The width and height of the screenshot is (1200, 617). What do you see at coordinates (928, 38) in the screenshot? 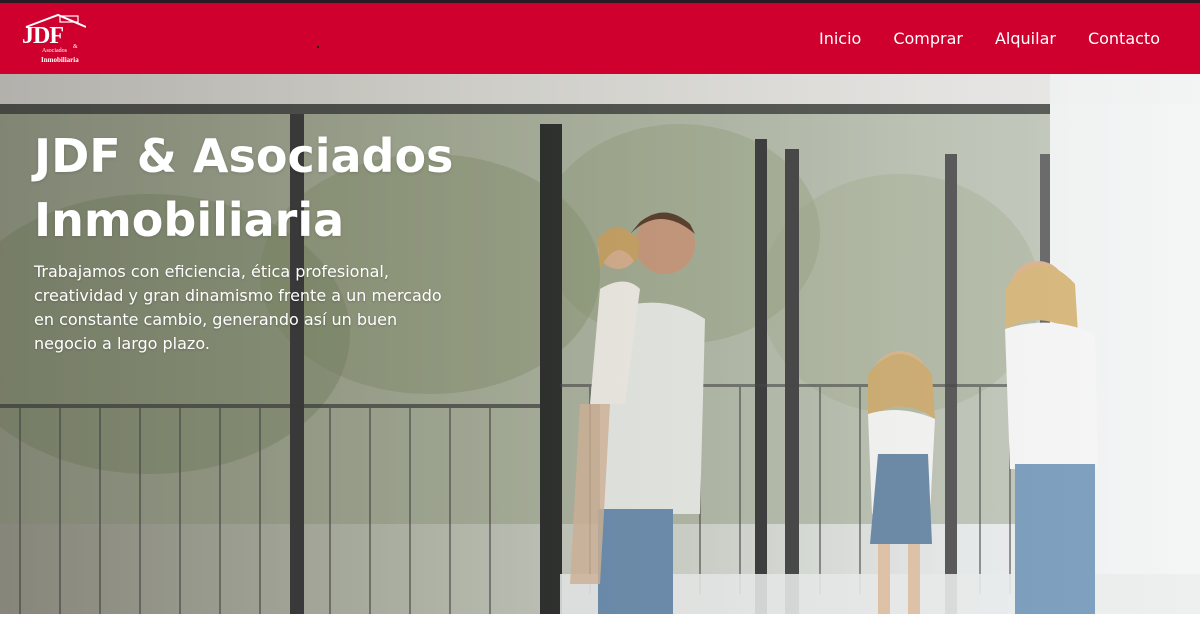
I see `nav-link-comprar: Comprar` at bounding box center [928, 38].